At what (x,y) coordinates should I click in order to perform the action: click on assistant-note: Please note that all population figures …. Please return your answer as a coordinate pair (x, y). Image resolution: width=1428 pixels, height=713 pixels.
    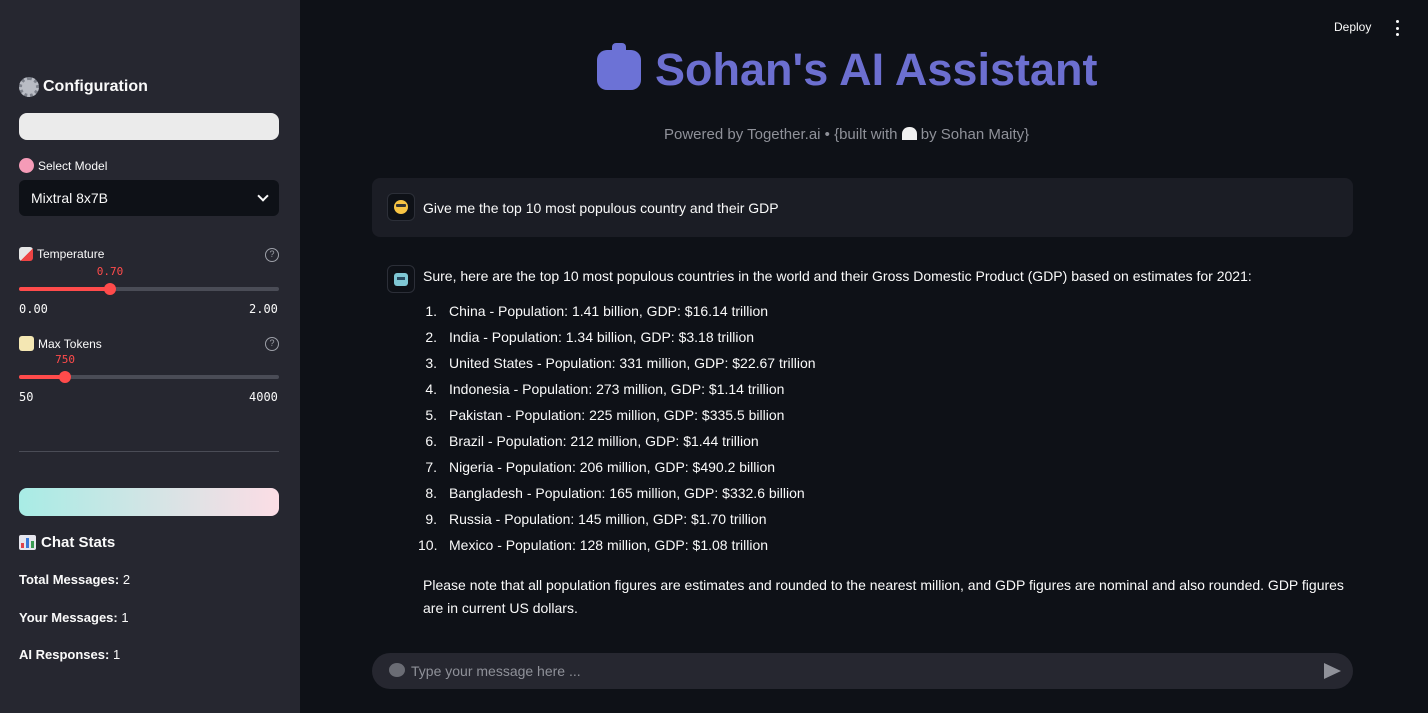
    Looking at the image, I should click on (883, 596).